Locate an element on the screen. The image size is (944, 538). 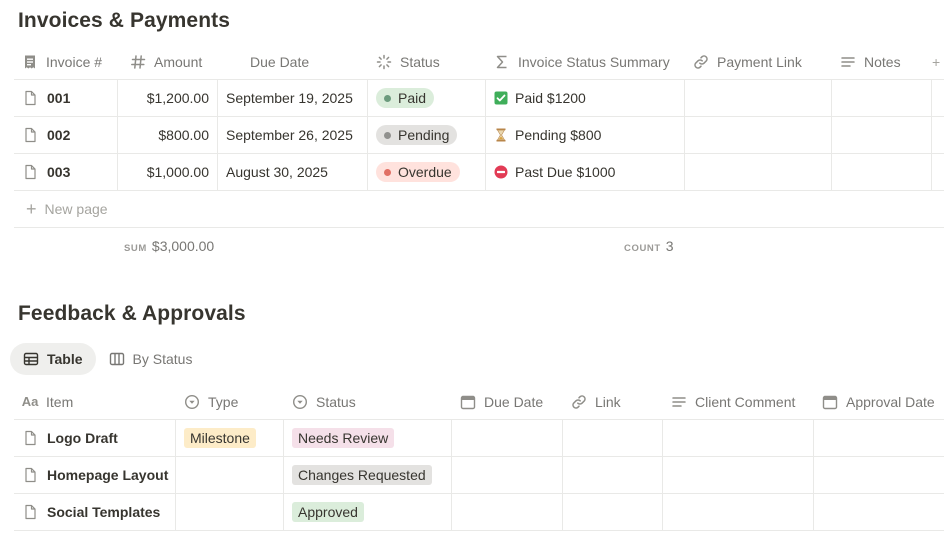
amount-cell: $800.00 is located at coordinates (168, 135).